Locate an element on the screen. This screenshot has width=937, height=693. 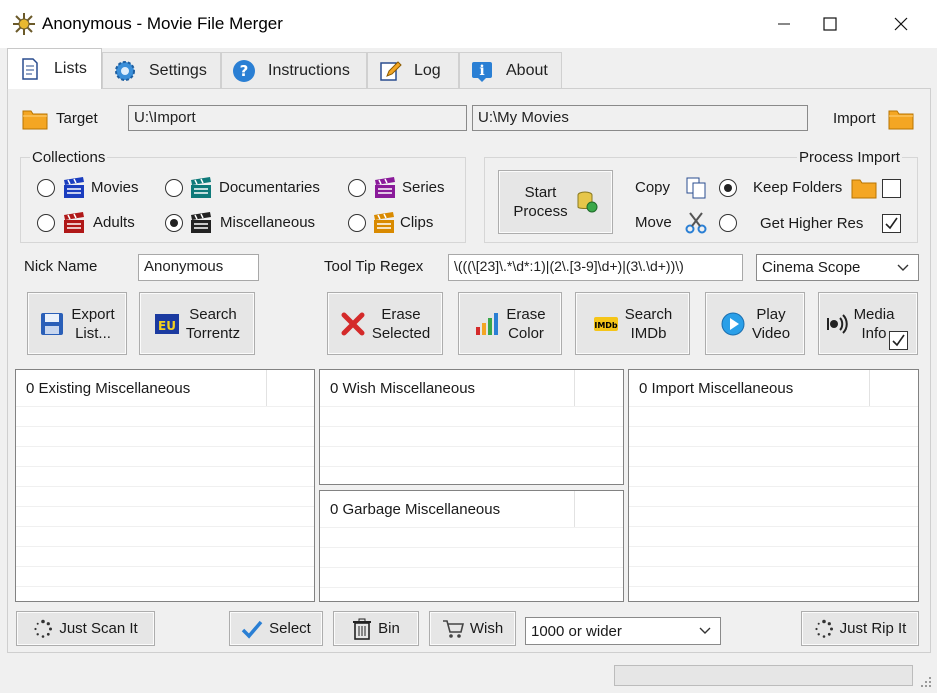
maximize-icon is located at coordinates (830, 24).